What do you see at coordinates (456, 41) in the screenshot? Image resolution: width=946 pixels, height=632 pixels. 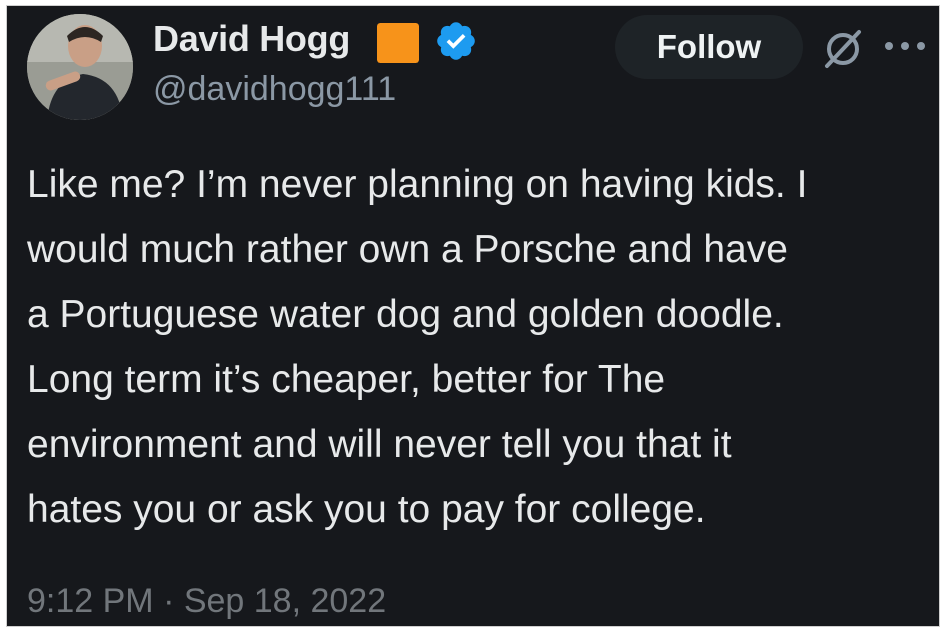 I see `verified-icon` at bounding box center [456, 41].